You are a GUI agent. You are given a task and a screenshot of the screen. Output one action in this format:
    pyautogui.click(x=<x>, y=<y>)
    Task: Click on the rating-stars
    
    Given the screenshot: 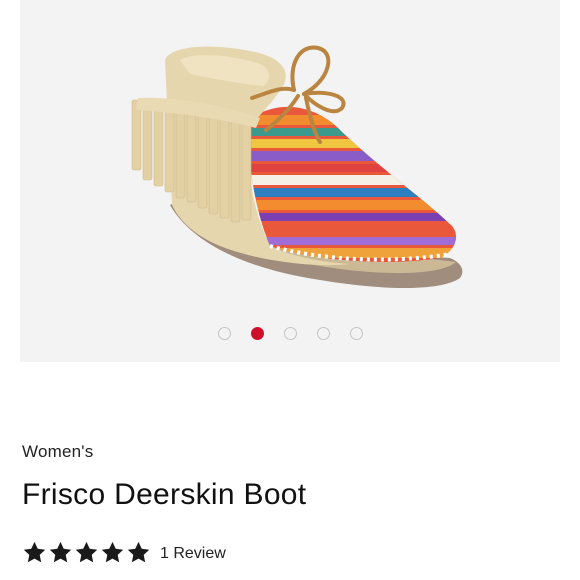 What is the action you would take?
    pyautogui.click(x=86, y=552)
    